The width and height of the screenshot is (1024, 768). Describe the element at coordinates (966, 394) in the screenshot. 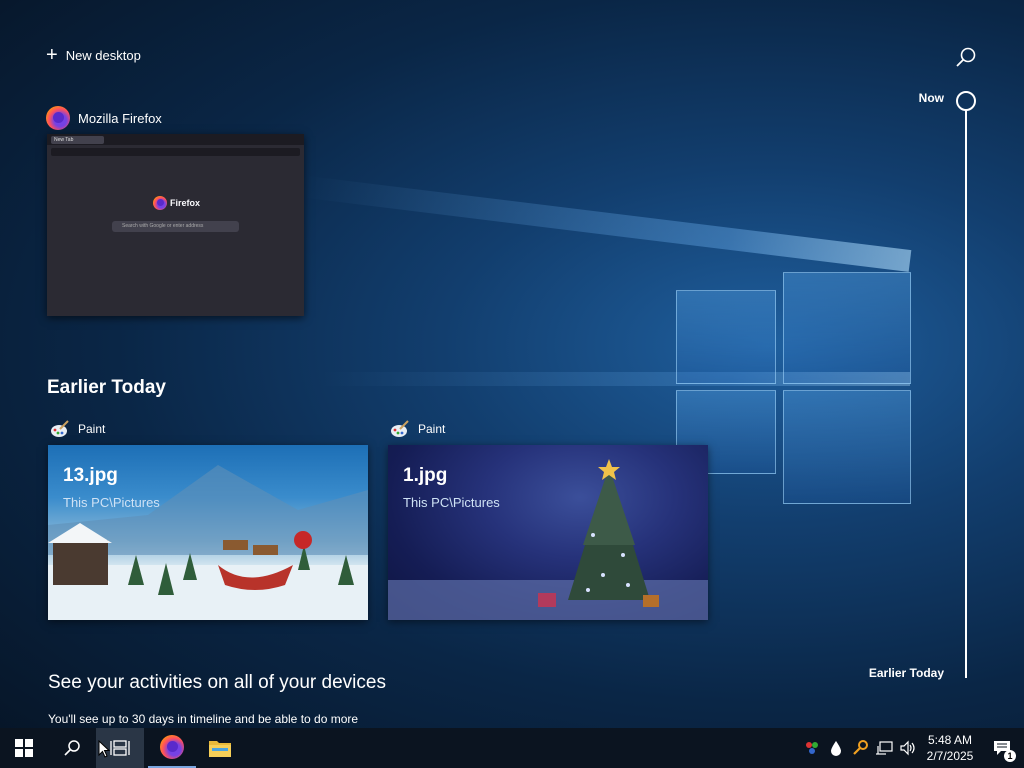

I see `timeline-scrollbar` at that location.